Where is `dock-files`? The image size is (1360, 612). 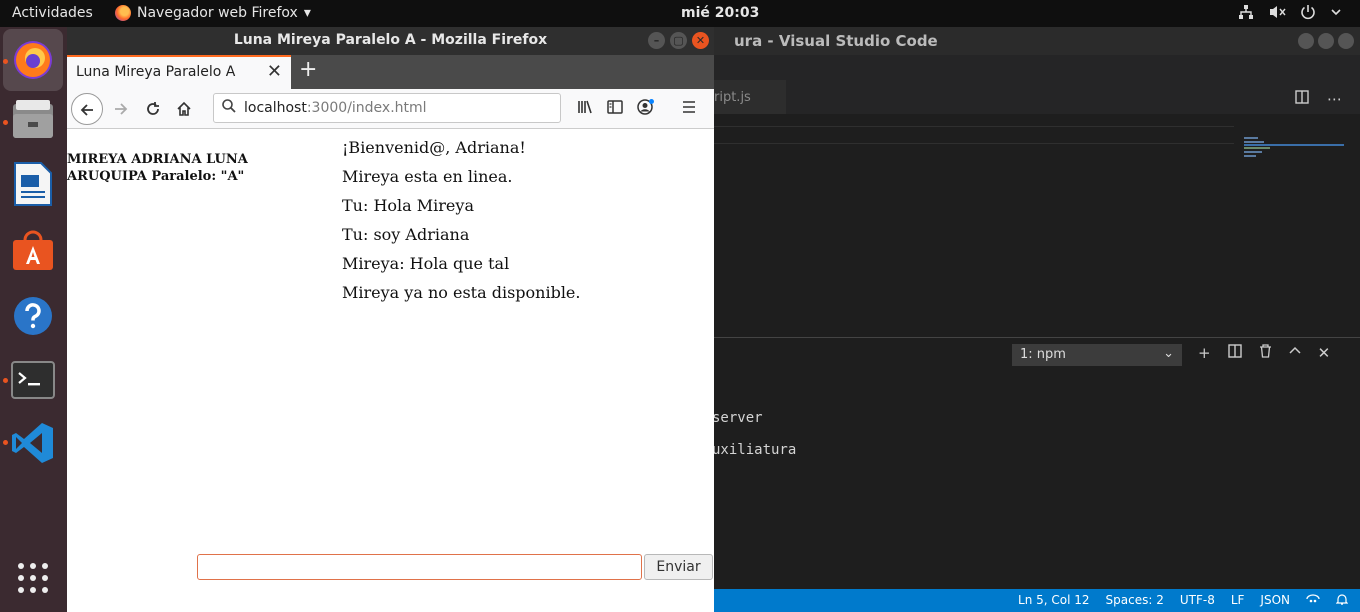
dock-files is located at coordinates (33, 120).